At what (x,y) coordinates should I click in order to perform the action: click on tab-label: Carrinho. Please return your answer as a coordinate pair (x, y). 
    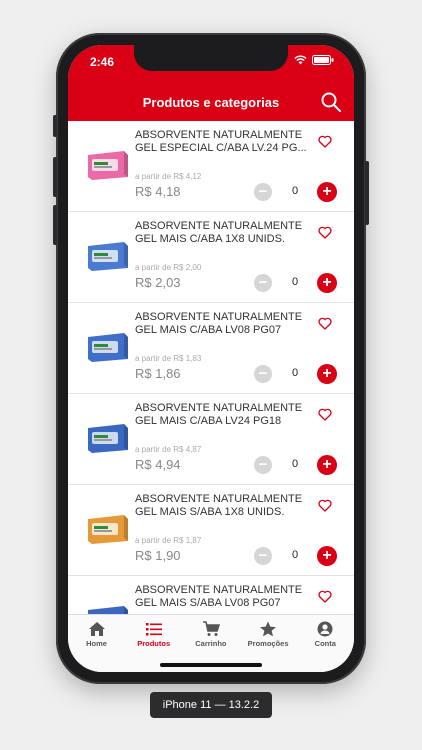
    Looking at the image, I should click on (211, 643).